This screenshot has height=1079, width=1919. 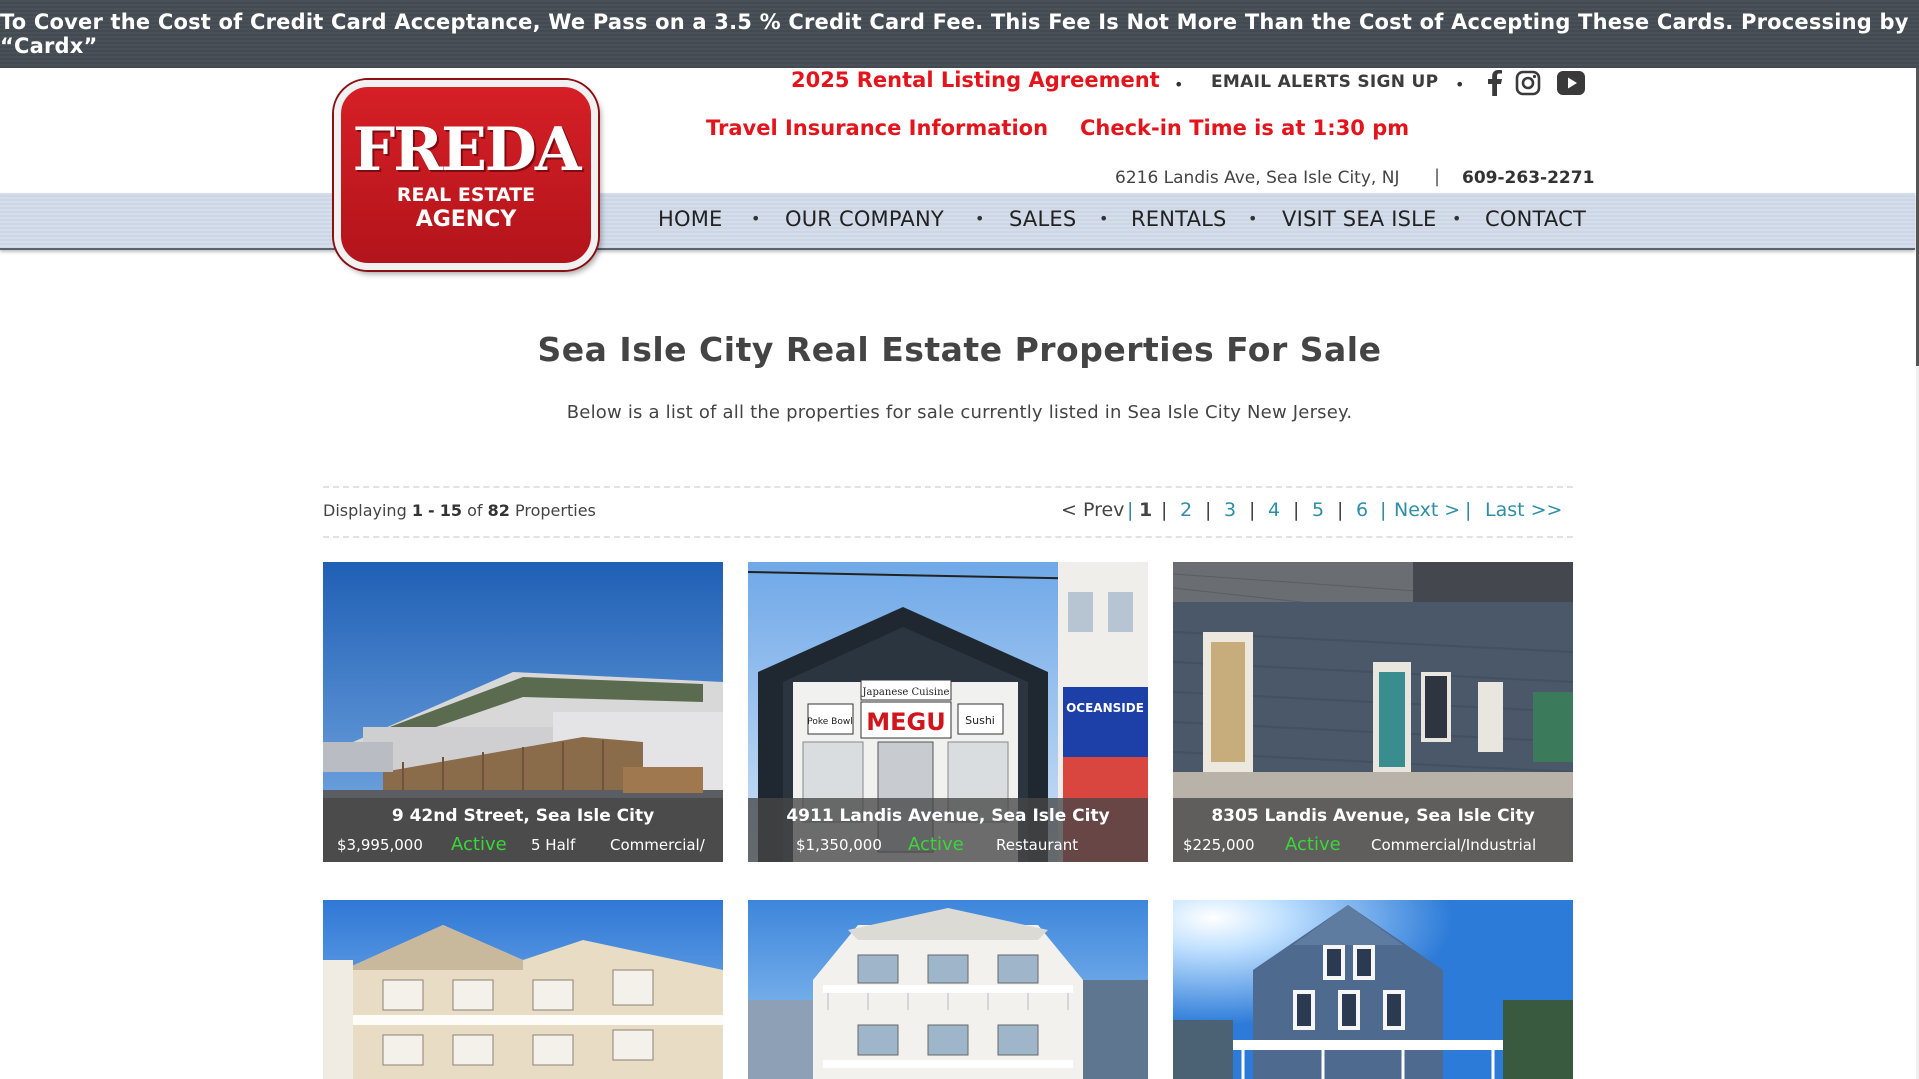 I want to click on page-4-link: 4, so click(x=1274, y=510).